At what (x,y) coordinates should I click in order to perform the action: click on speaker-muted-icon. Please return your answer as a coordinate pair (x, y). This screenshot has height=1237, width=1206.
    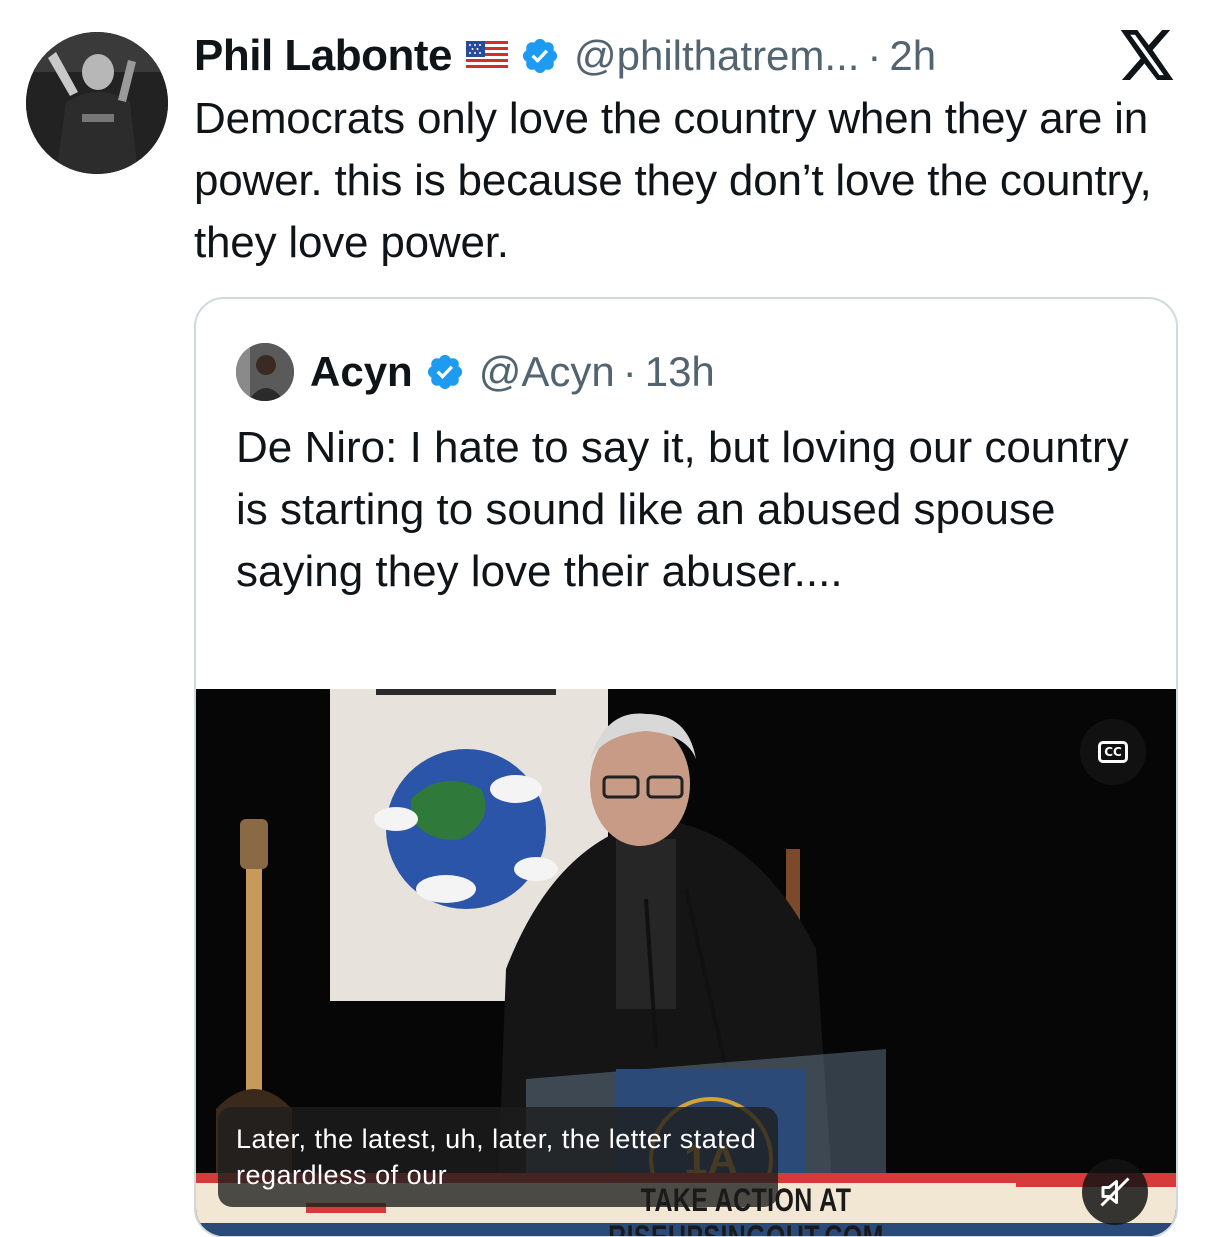
    Looking at the image, I should click on (1115, 1192).